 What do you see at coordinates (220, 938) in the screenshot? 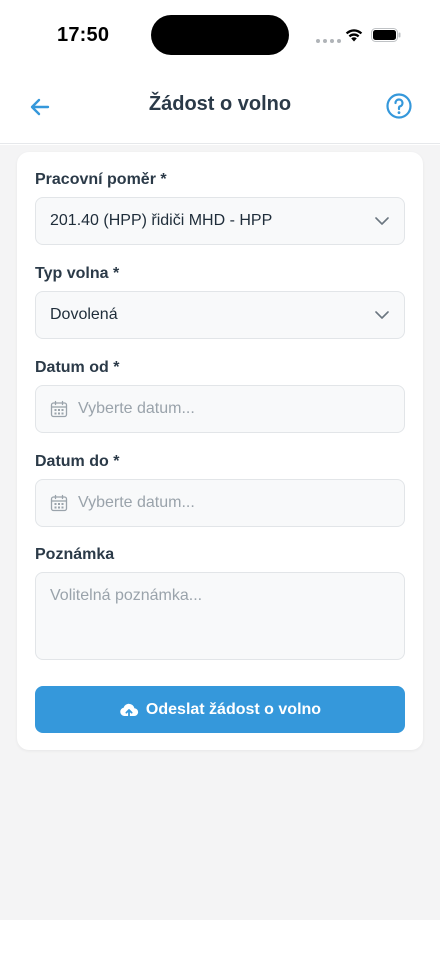
I see `bottom-safe-area` at bounding box center [220, 938].